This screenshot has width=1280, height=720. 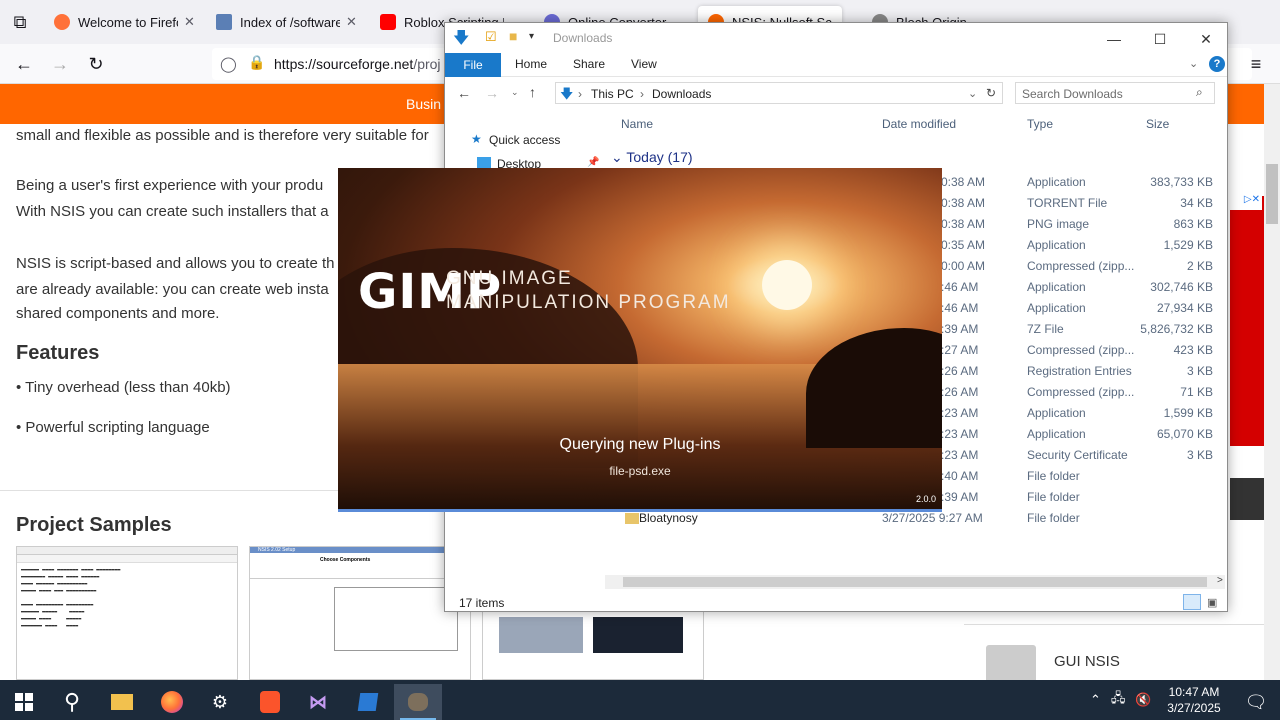 I want to click on chevron-down-icon: ⌄, so click(x=1193, y=63).